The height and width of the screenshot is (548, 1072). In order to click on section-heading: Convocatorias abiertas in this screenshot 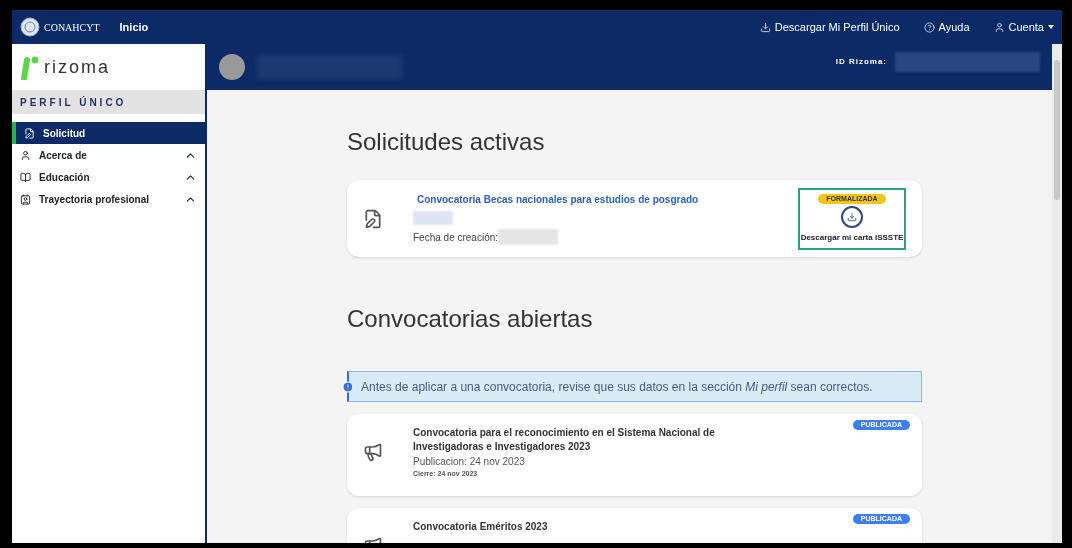, I will do `click(470, 319)`.